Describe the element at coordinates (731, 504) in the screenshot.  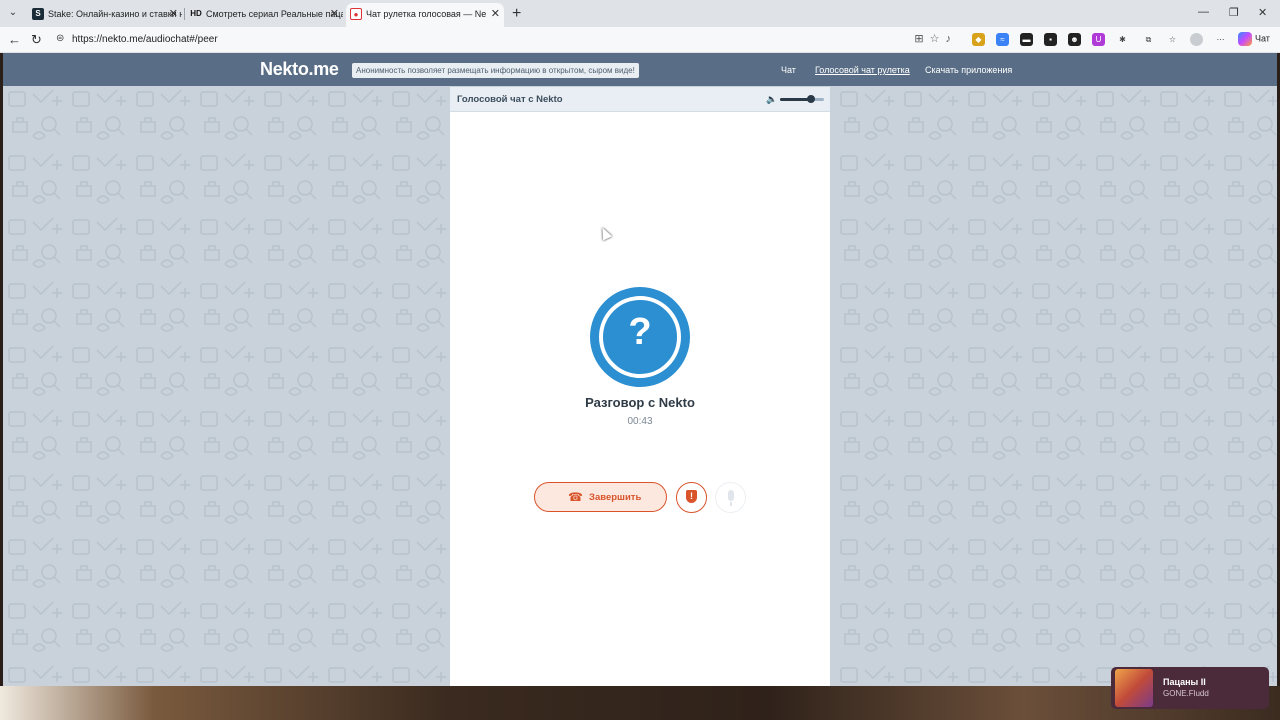
I see `microphone-stem` at that location.